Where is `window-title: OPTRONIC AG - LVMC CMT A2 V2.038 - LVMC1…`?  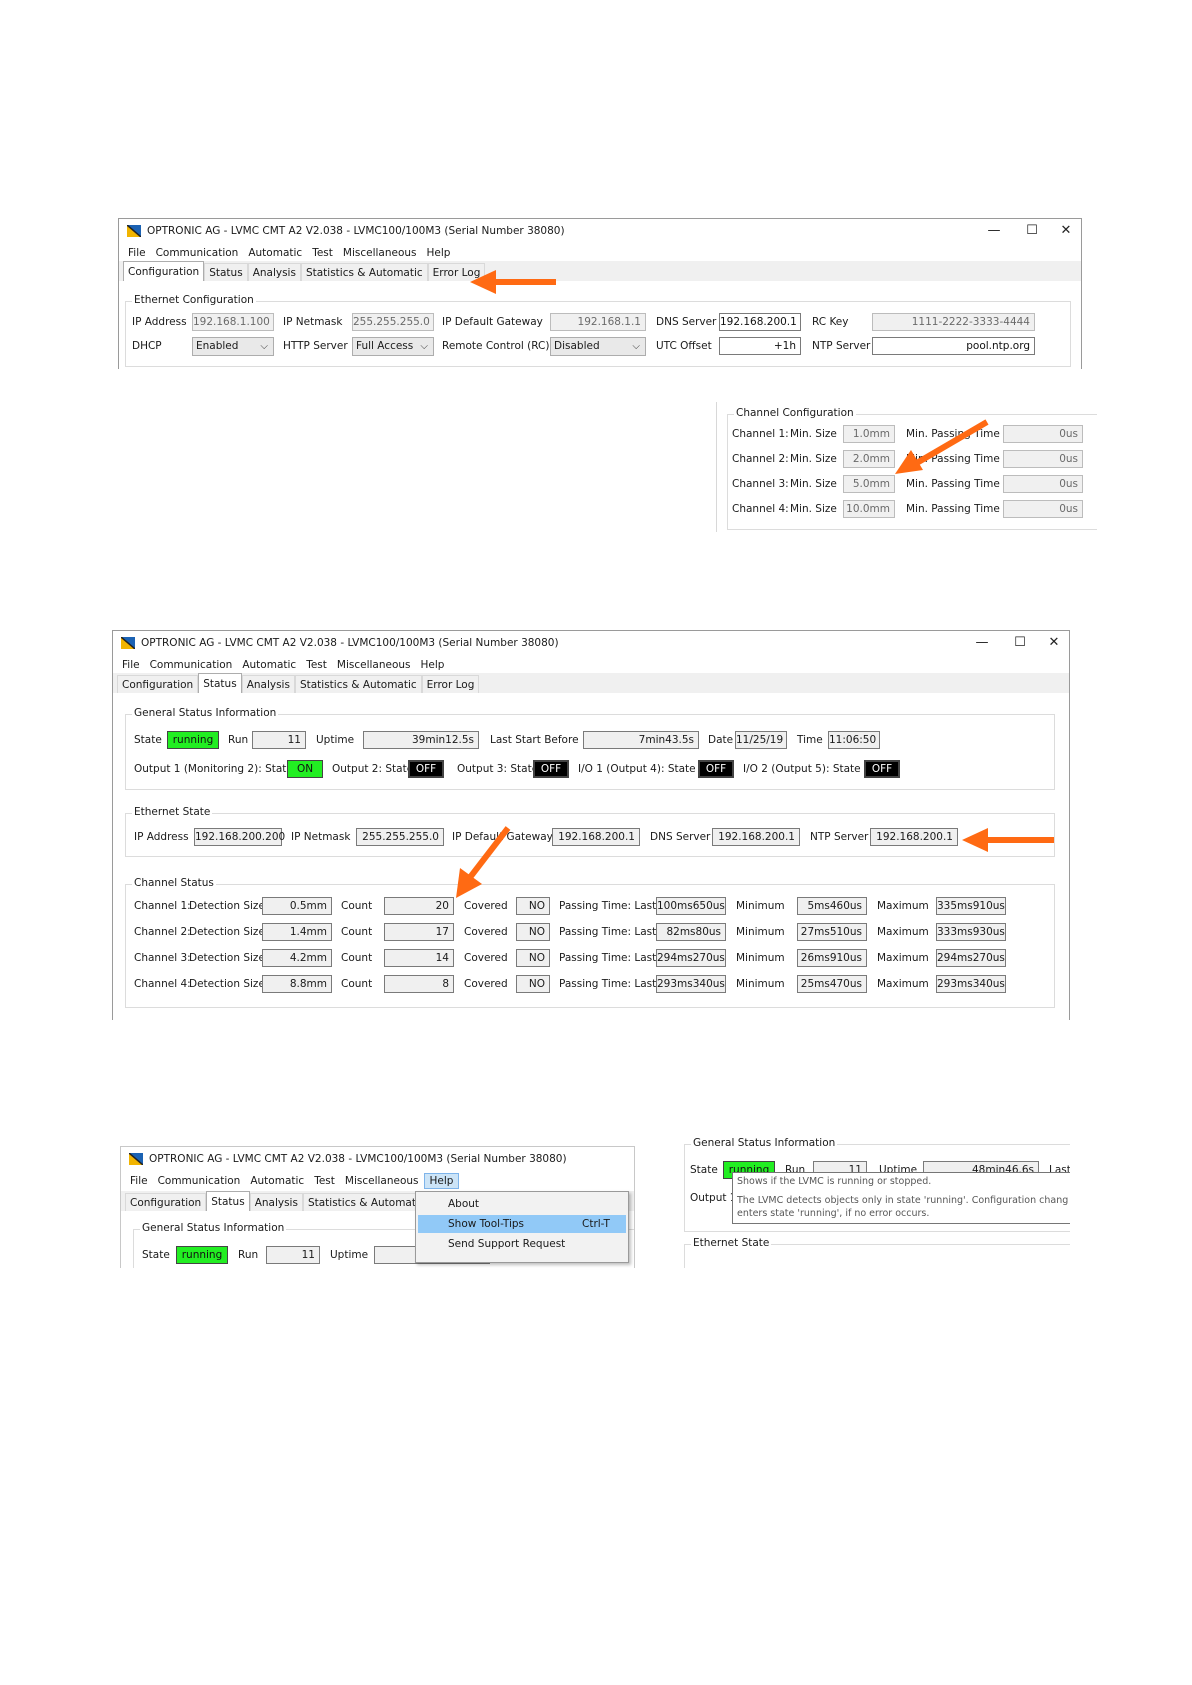 window-title: OPTRONIC AG - LVMC CMT A2 V2.038 - LVMC1… is located at coordinates (350, 643).